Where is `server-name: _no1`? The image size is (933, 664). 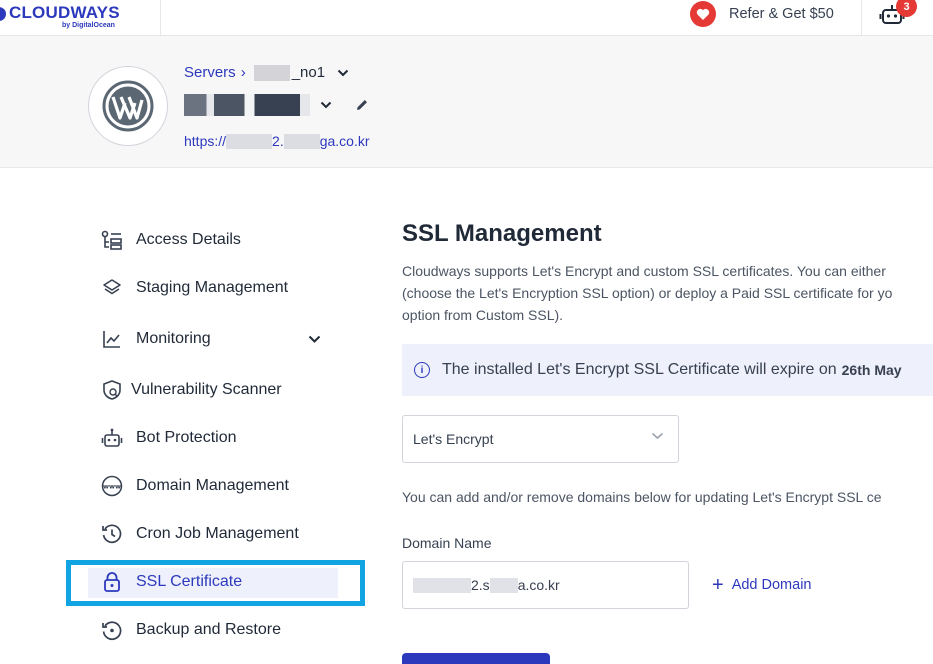 server-name: _no1 is located at coordinates (308, 72).